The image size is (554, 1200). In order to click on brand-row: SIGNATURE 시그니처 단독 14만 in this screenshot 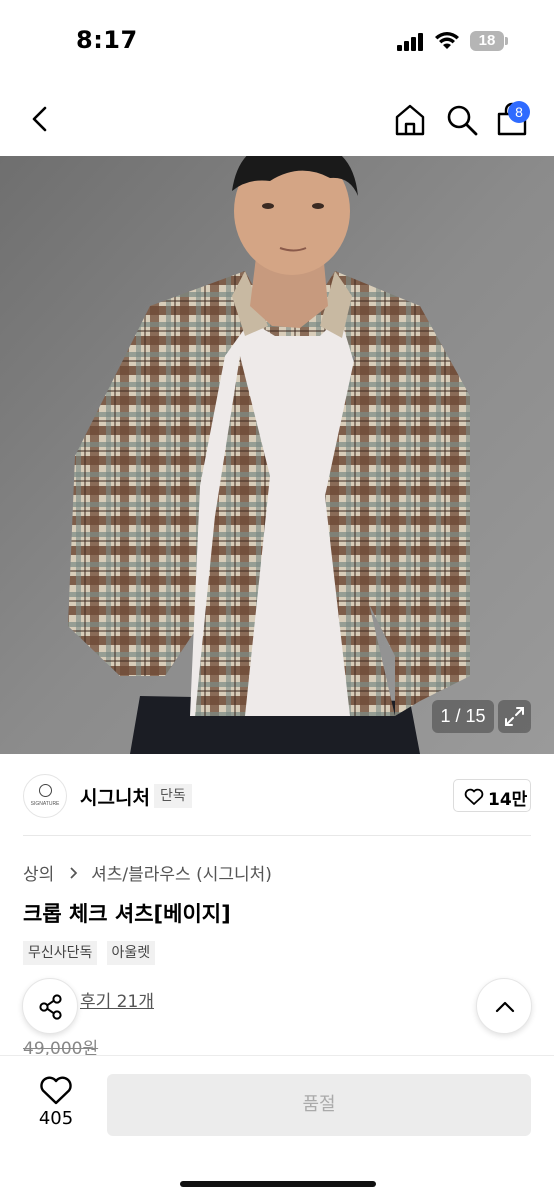, I will do `click(277, 795)`.